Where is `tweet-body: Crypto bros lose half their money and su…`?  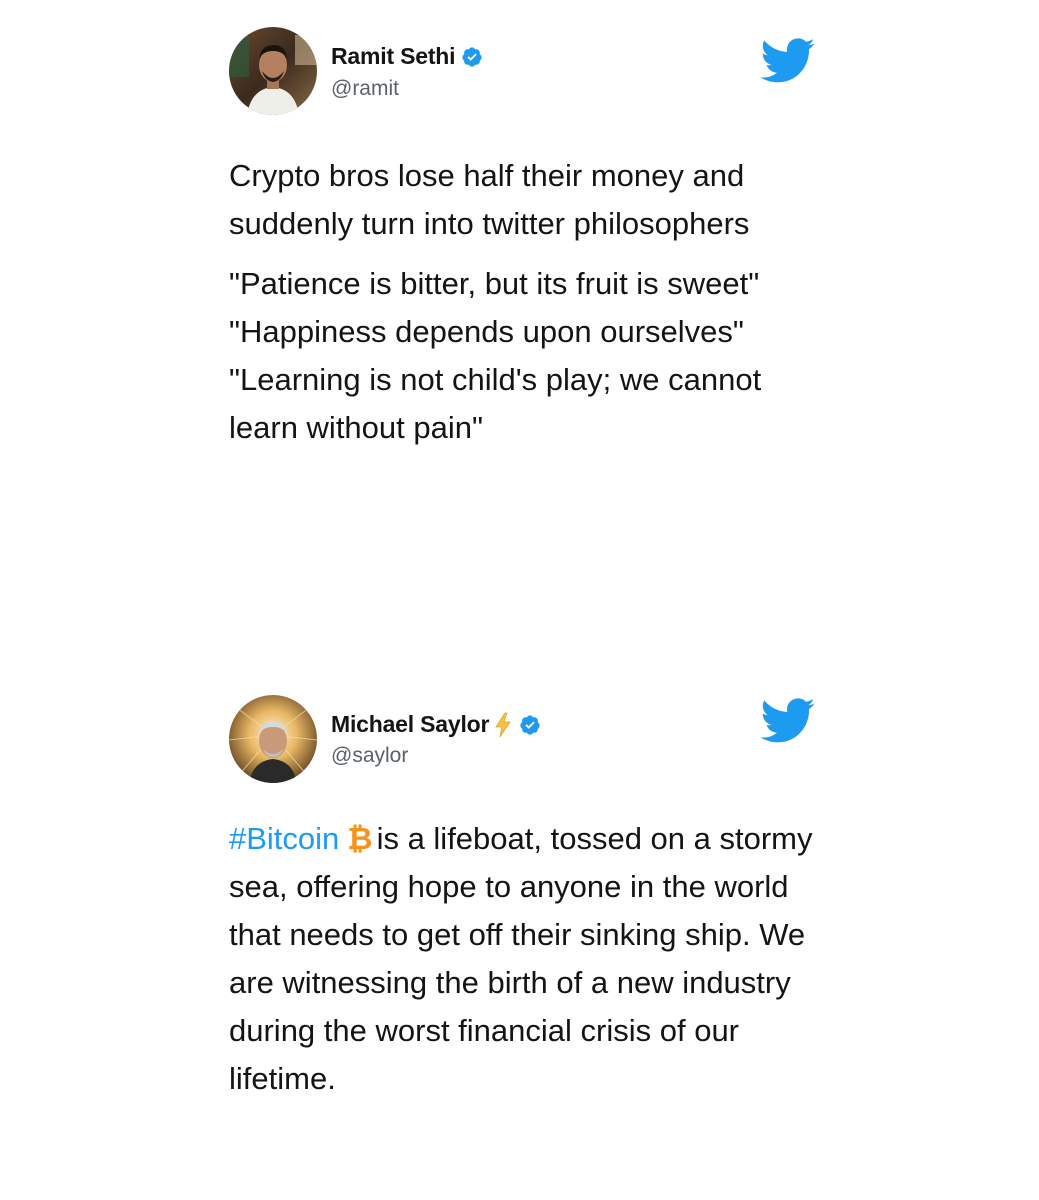
tweet-body: Crypto bros lose half their money and su… is located at coordinates (529, 302).